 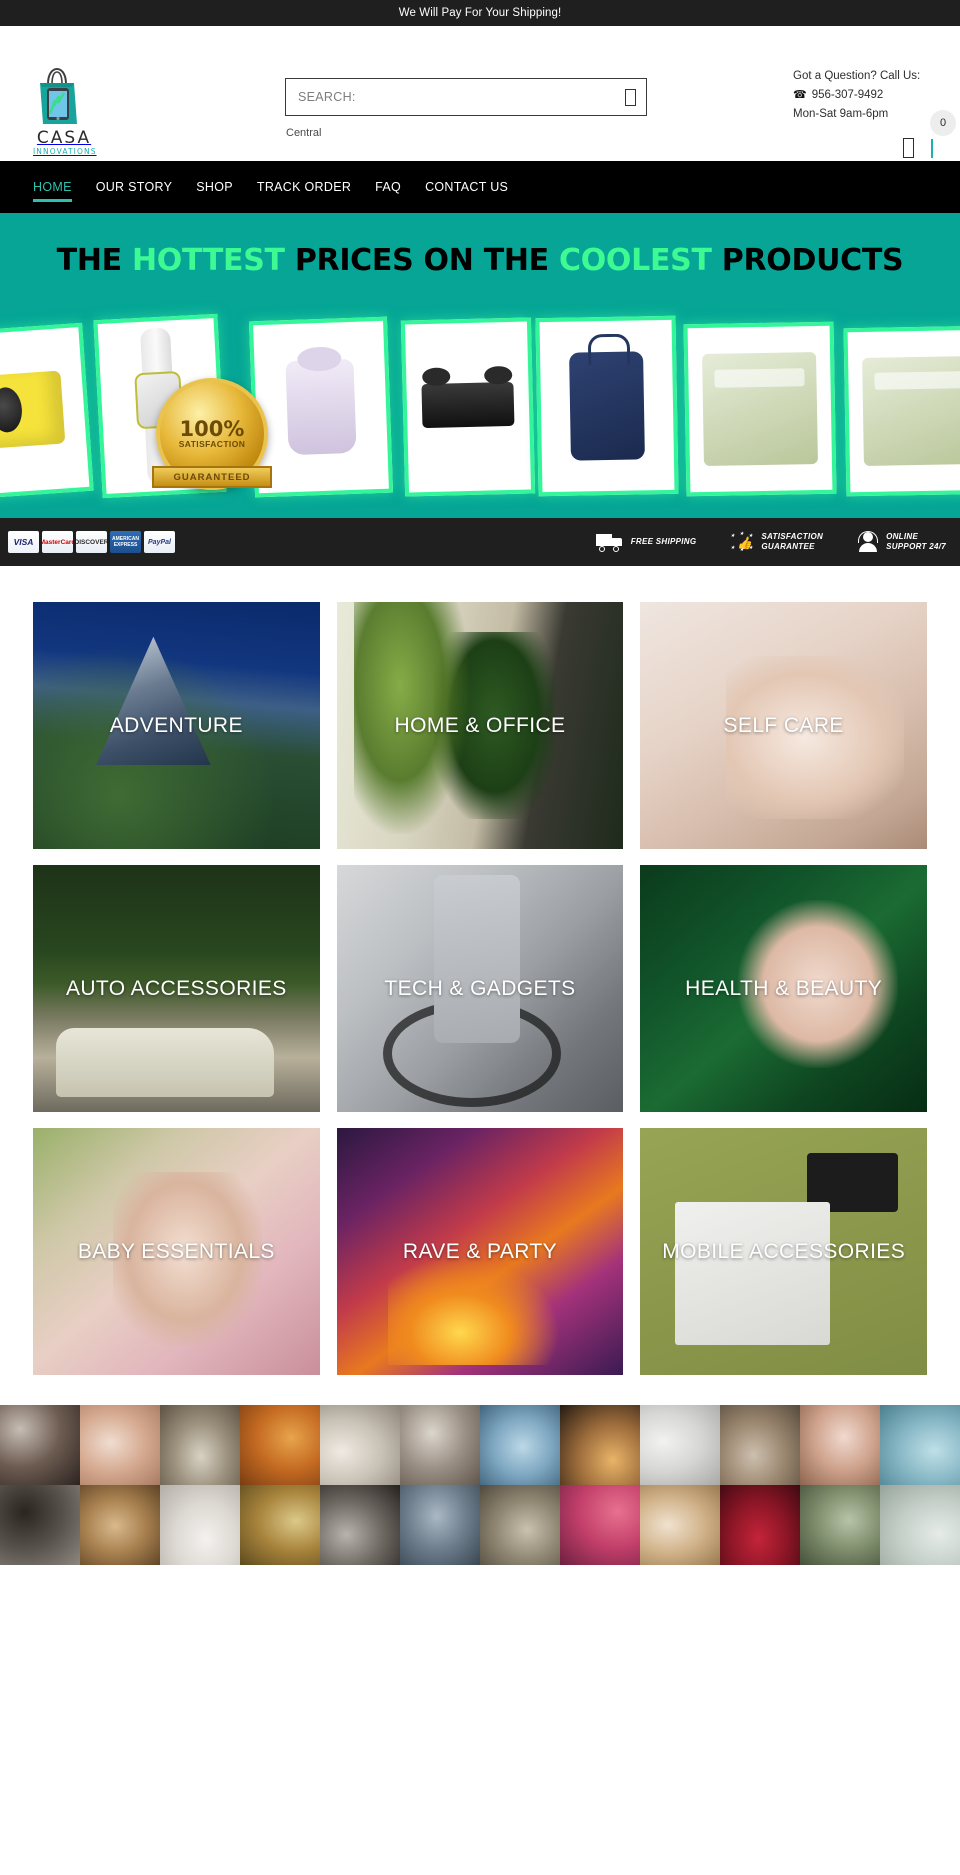 I want to click on search-input, so click(x=461, y=97).